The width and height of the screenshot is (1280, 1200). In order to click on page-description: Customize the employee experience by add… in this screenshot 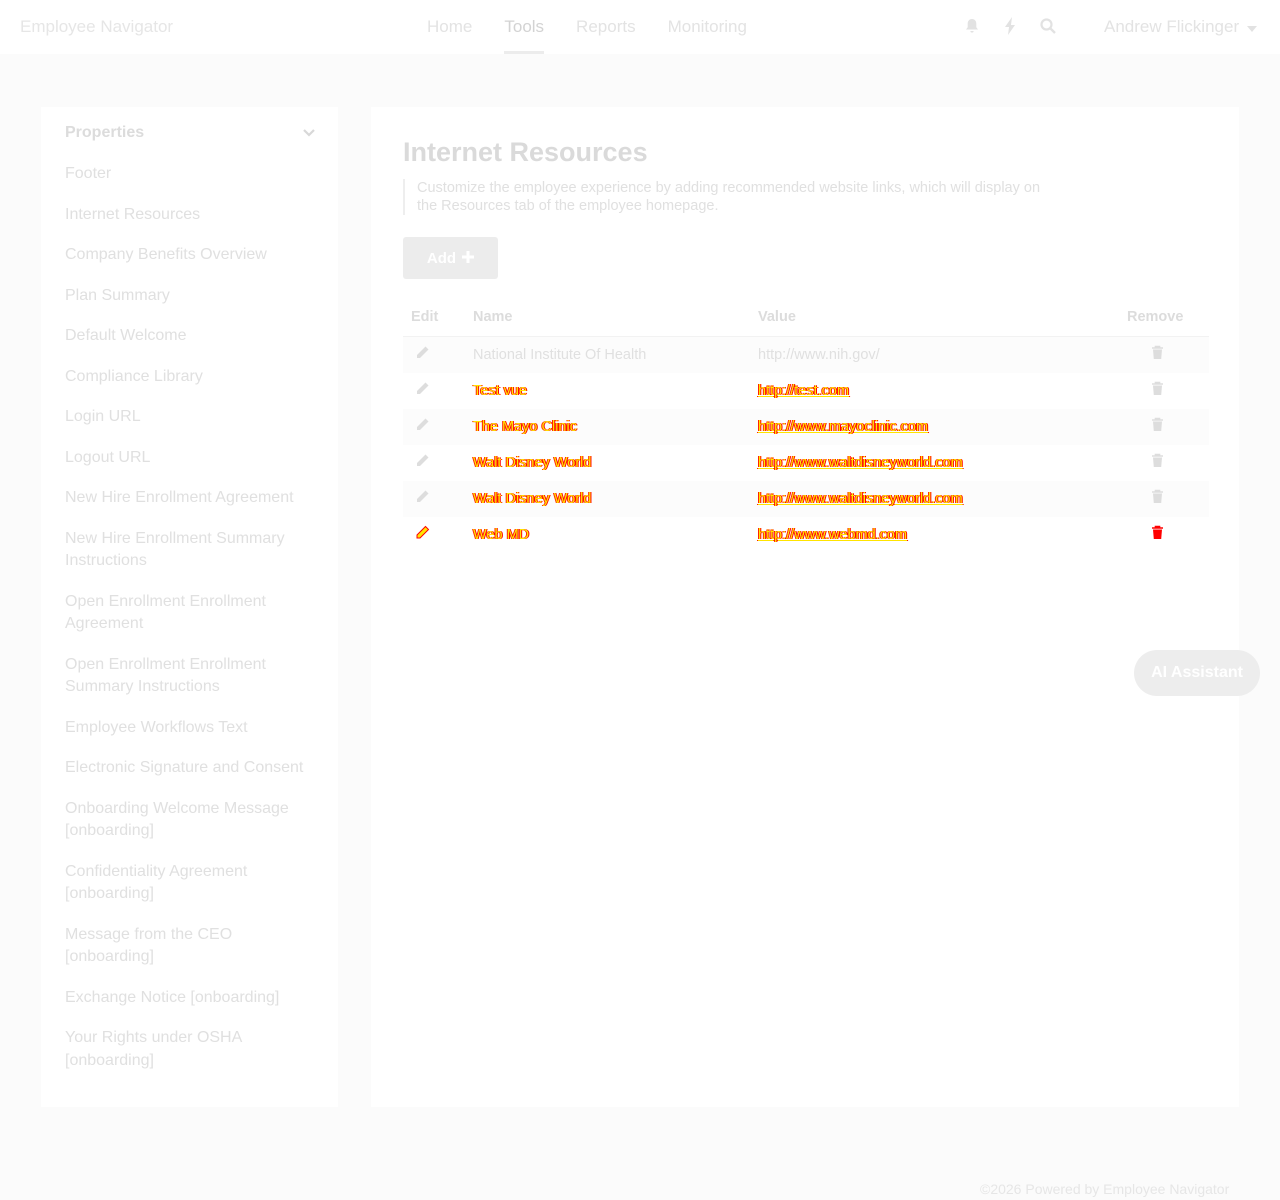, I will do `click(733, 197)`.